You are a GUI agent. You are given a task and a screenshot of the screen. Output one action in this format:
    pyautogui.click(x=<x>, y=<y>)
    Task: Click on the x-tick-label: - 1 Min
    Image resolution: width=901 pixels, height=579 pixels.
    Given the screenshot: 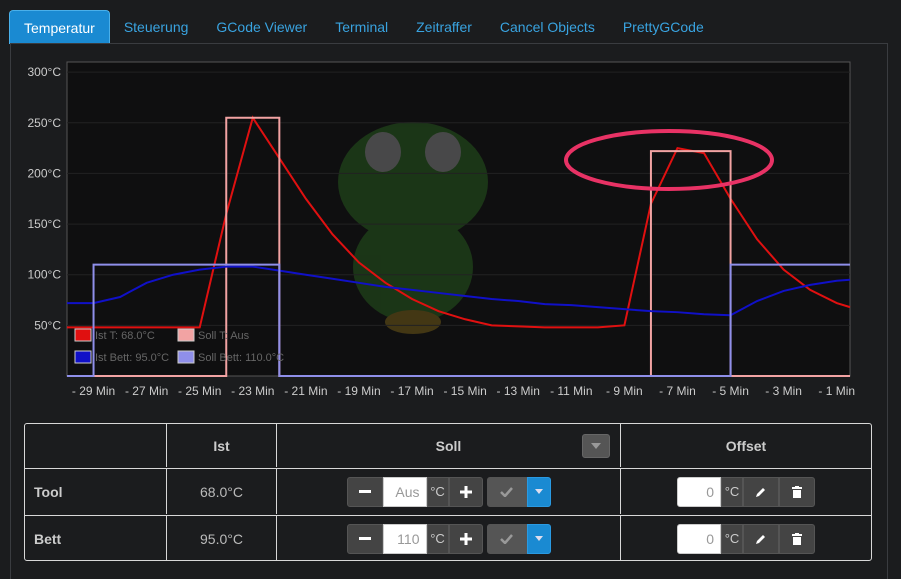 What is the action you would take?
    pyautogui.click(x=836, y=391)
    